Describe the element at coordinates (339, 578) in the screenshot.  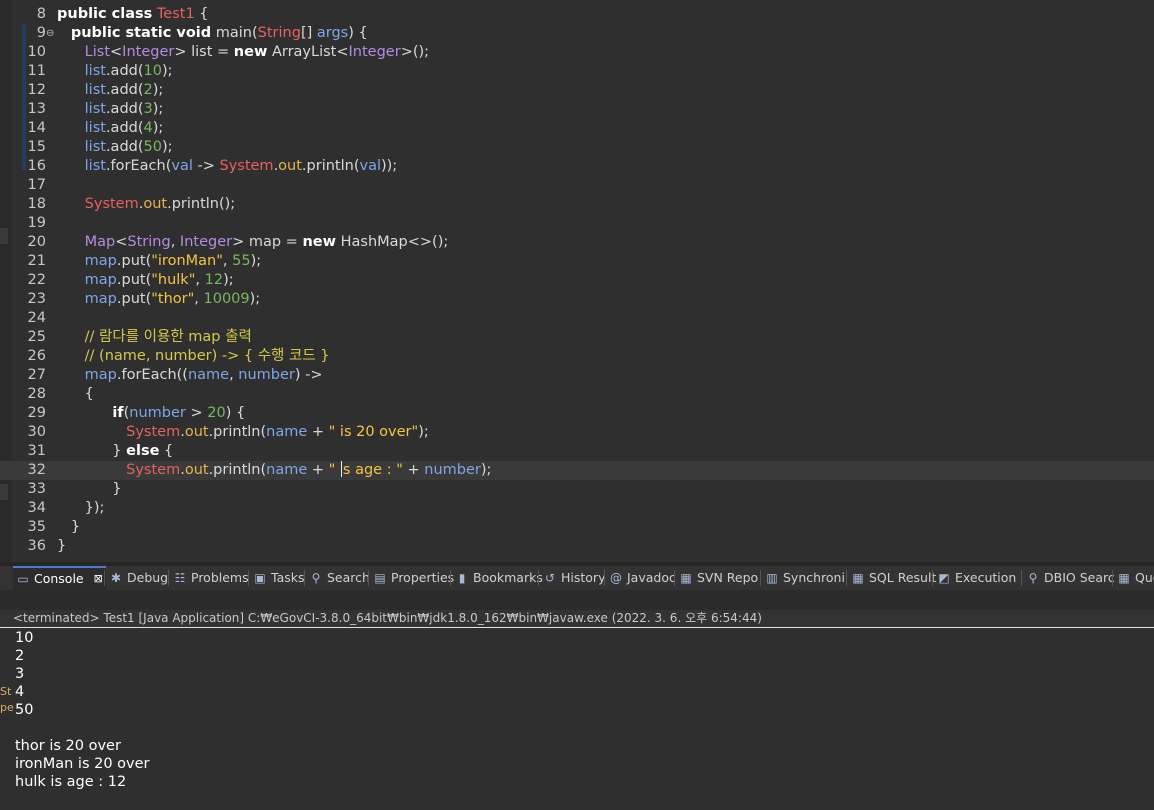
I see `tab-search: ⚲ Search` at that location.